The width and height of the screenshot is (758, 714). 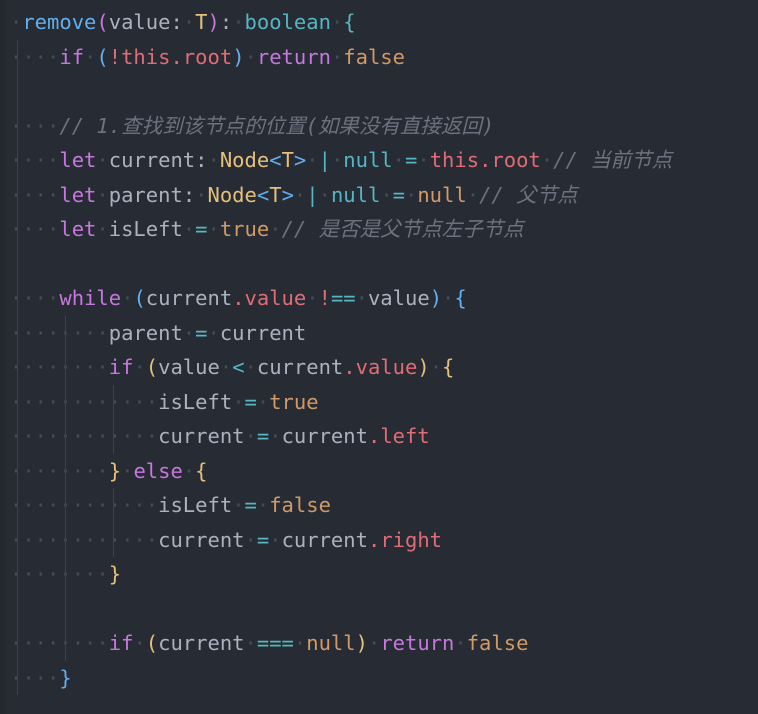 I want to click on code-line-12: ············isLeft·=·true, so click(x=379, y=401).